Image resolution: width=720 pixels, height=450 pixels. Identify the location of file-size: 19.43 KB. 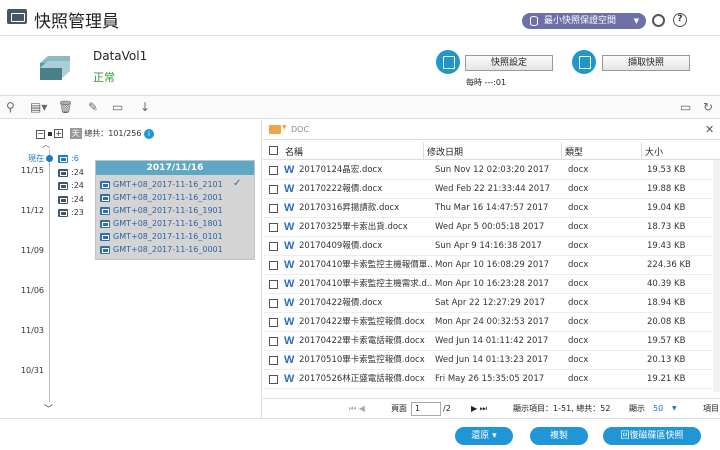
(666, 246).